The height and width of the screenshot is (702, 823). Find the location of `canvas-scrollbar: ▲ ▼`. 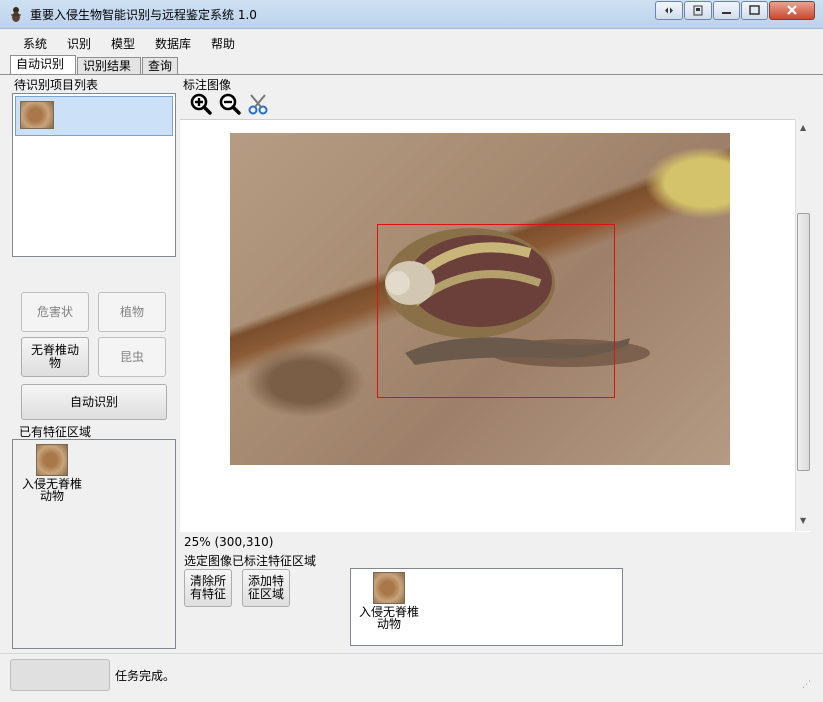

canvas-scrollbar: ▲ ▼ is located at coordinates (803, 325).